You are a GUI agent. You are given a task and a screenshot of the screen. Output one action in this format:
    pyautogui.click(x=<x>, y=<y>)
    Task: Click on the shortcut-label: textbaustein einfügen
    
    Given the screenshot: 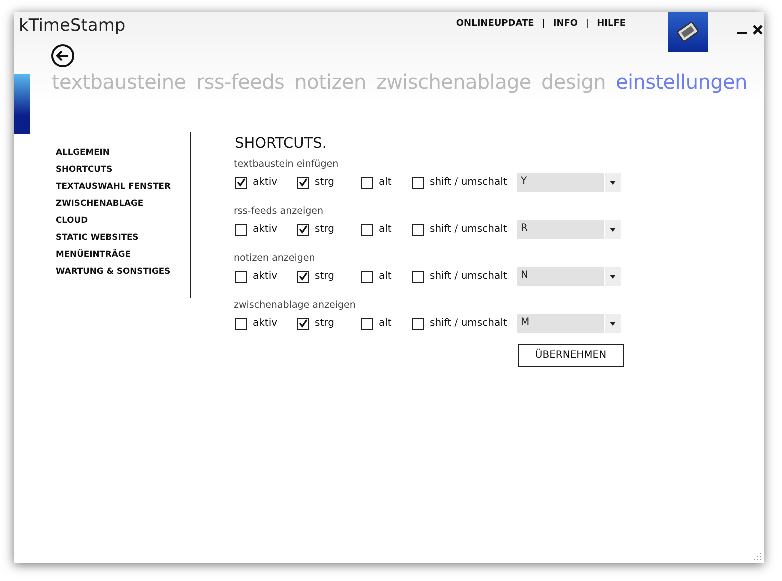 What is the action you would take?
    pyautogui.click(x=287, y=164)
    